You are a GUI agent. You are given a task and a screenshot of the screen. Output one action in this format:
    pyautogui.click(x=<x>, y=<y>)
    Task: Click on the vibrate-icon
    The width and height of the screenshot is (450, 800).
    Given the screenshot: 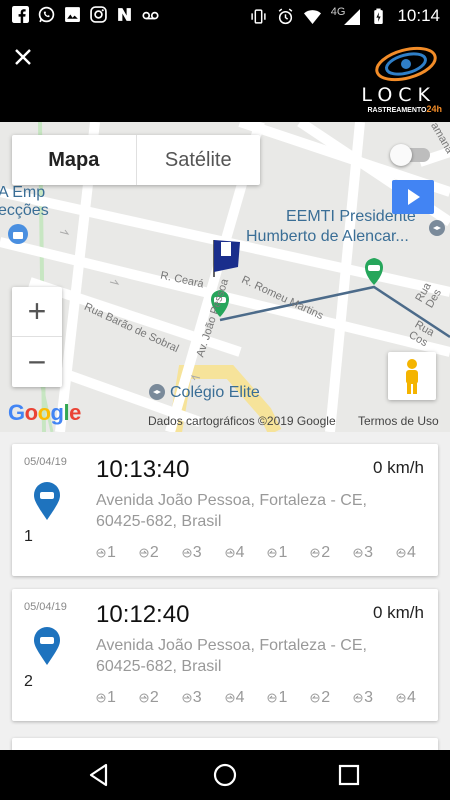 What is the action you would take?
    pyautogui.click(x=258, y=16)
    